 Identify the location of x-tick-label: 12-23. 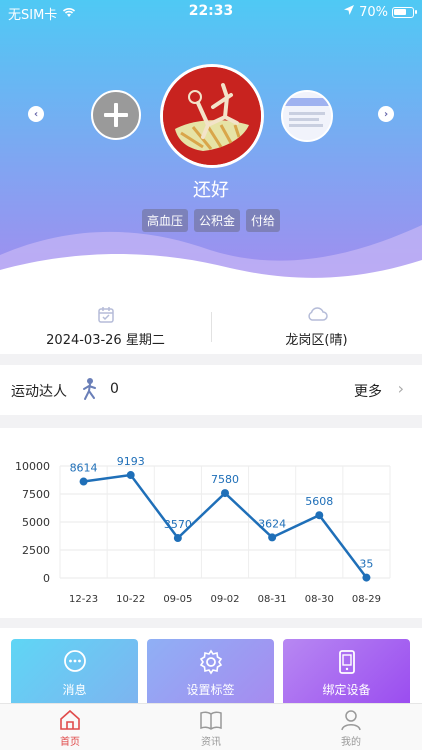
(83, 599).